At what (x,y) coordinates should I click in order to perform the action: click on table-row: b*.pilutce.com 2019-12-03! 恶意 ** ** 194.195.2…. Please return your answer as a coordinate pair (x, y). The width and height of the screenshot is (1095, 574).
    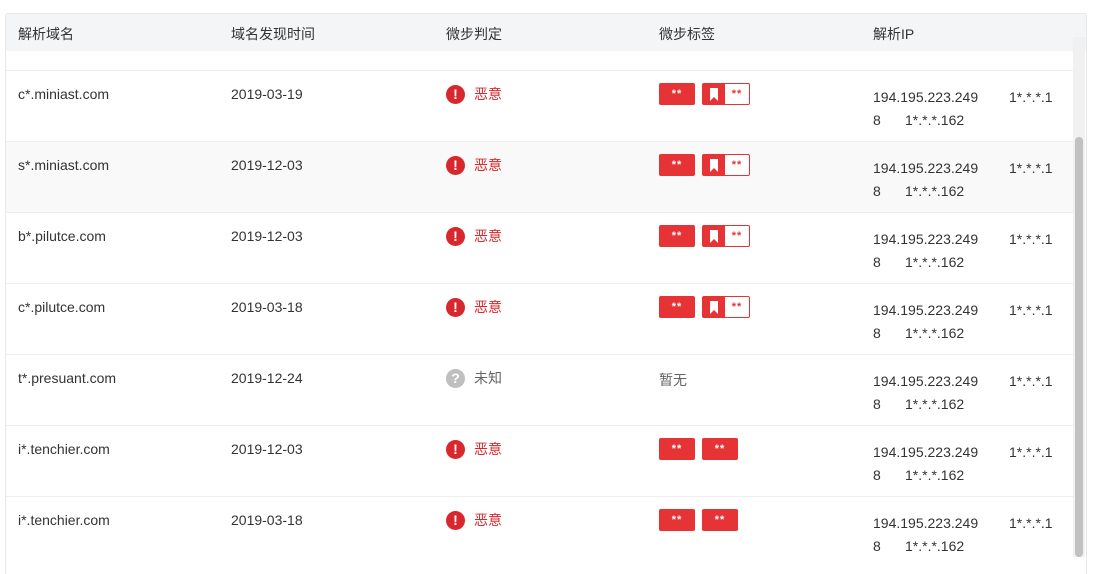
    Looking at the image, I should click on (540, 248).